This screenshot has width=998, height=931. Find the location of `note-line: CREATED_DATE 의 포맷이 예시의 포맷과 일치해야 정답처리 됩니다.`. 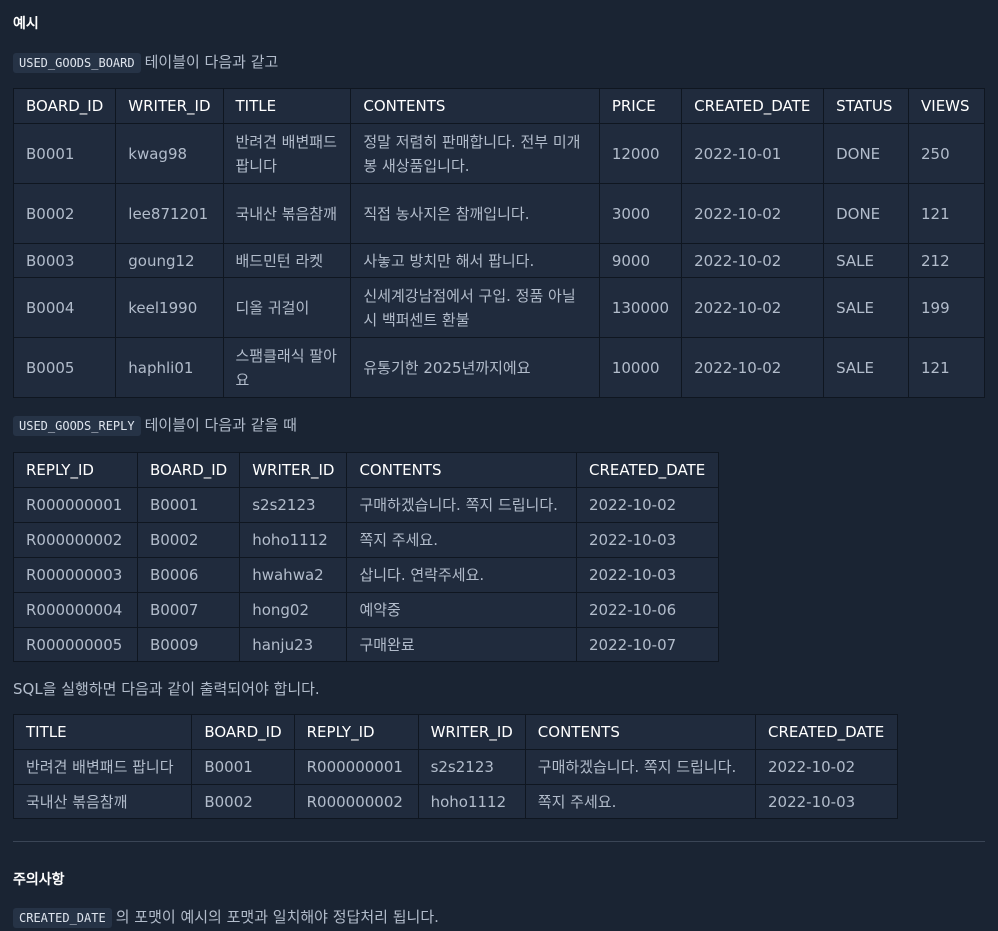

note-line: CREATED_DATE 의 포맷이 예시의 포맷과 일치해야 정답처리 됩니다. is located at coordinates (226, 917).